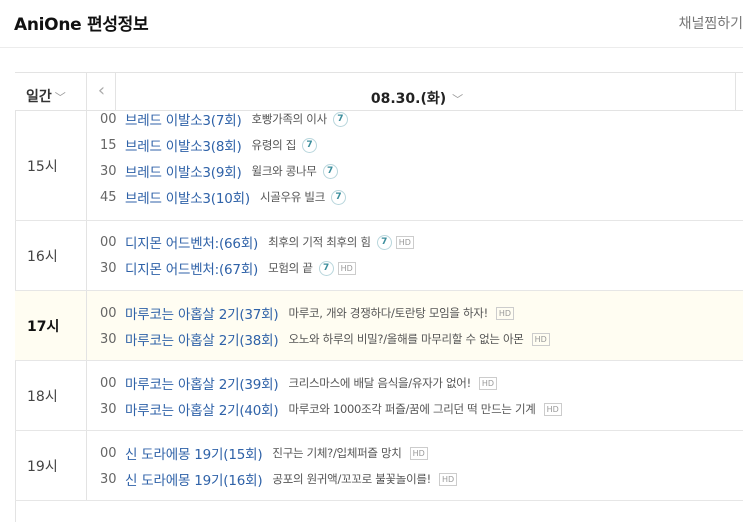  I want to click on start-minute: 45, so click(108, 197).